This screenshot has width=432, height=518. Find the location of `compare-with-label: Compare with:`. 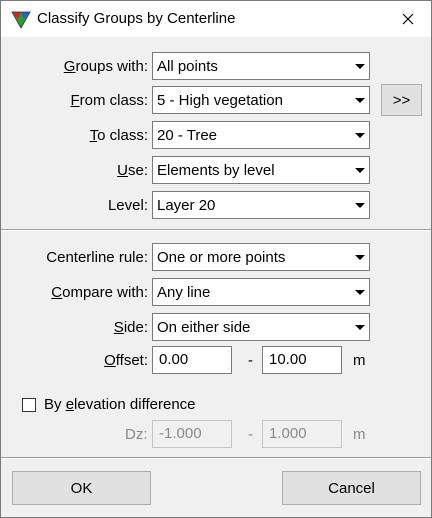

compare-with-label: Compare with: is located at coordinates (74, 292).